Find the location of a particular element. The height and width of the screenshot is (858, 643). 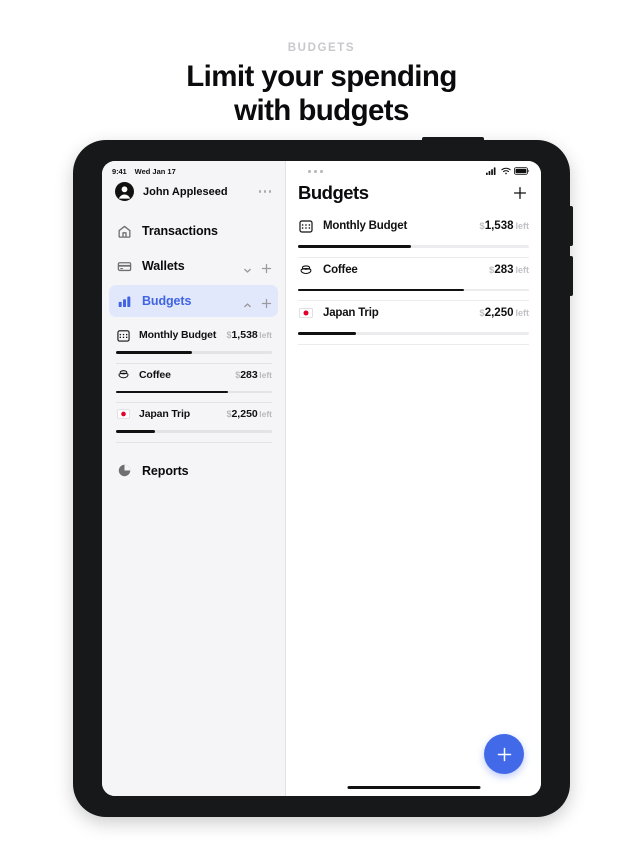

add-wallet-button is located at coordinates (266, 267).